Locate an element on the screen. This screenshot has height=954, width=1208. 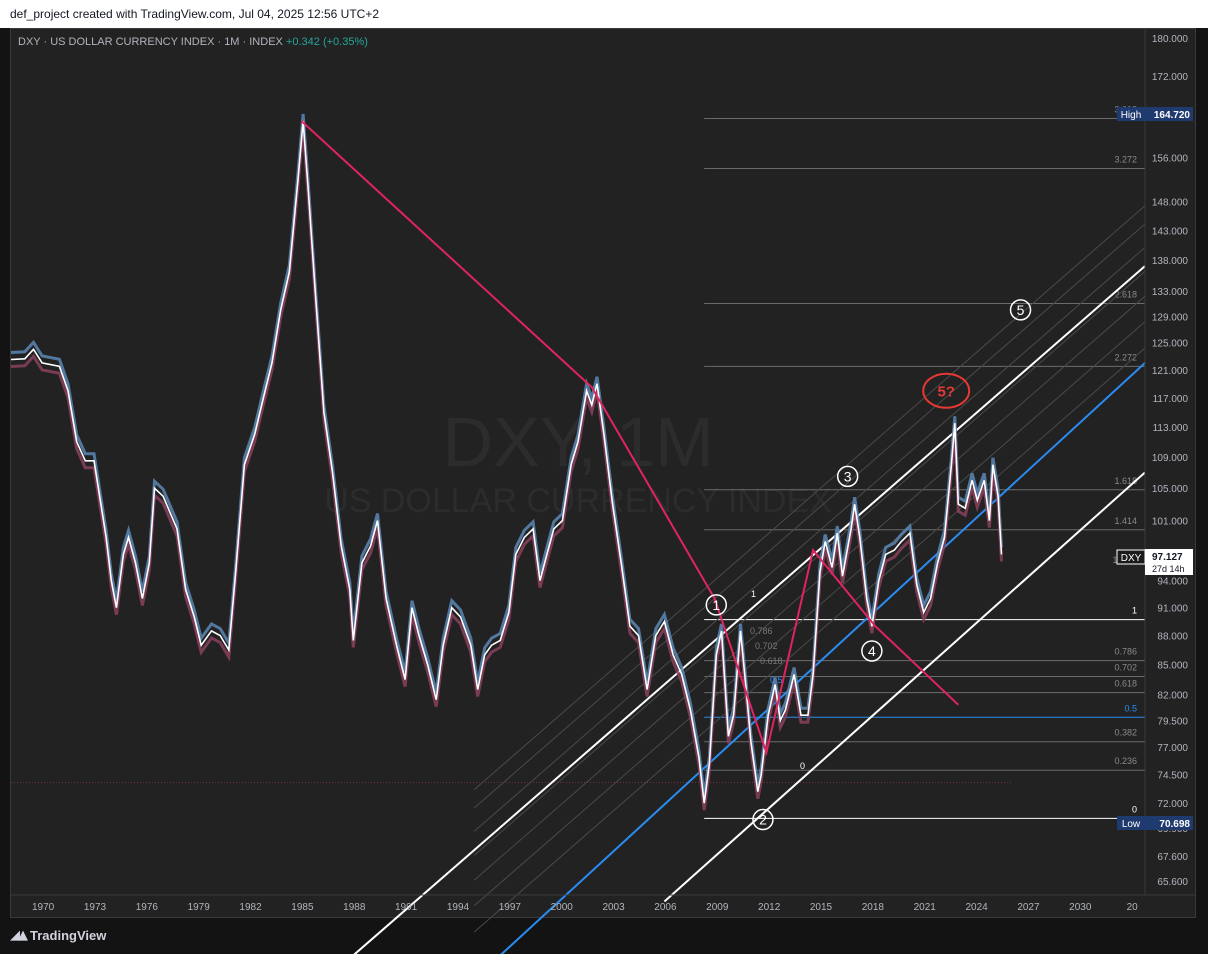
x-tick-label: 1994 is located at coordinates (458, 907).